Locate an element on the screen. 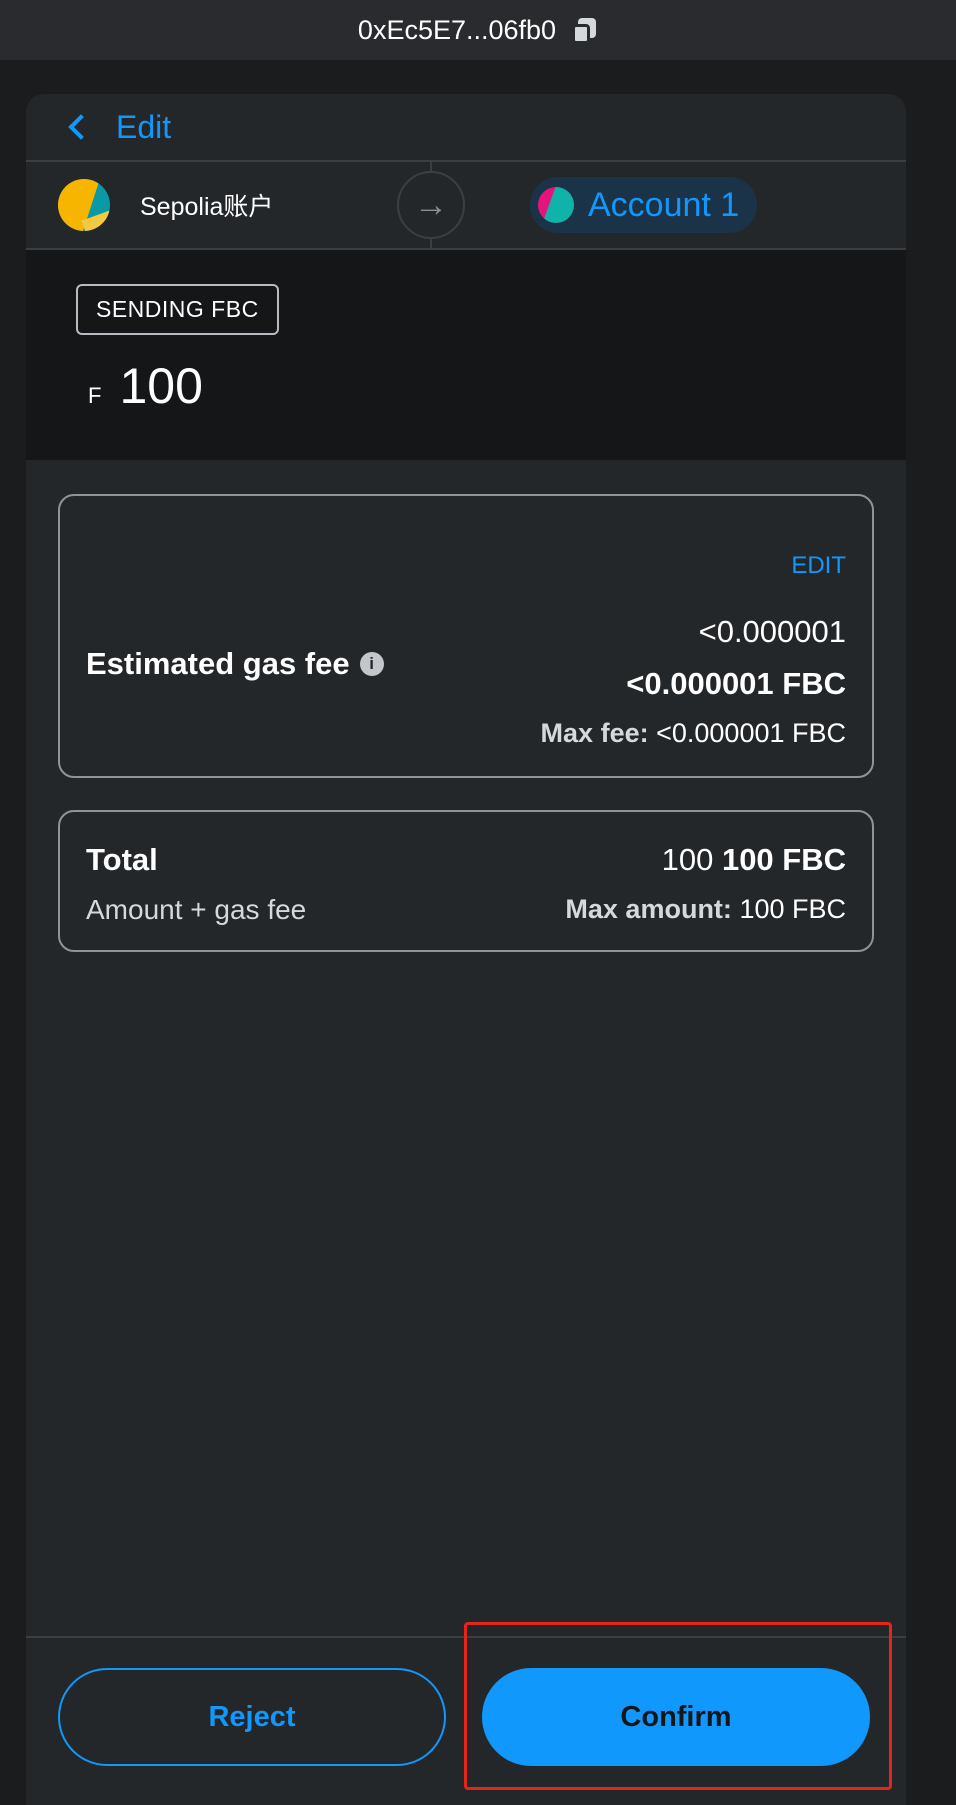 The width and height of the screenshot is (956, 1805). arrow-right-icon: → is located at coordinates (431, 205).